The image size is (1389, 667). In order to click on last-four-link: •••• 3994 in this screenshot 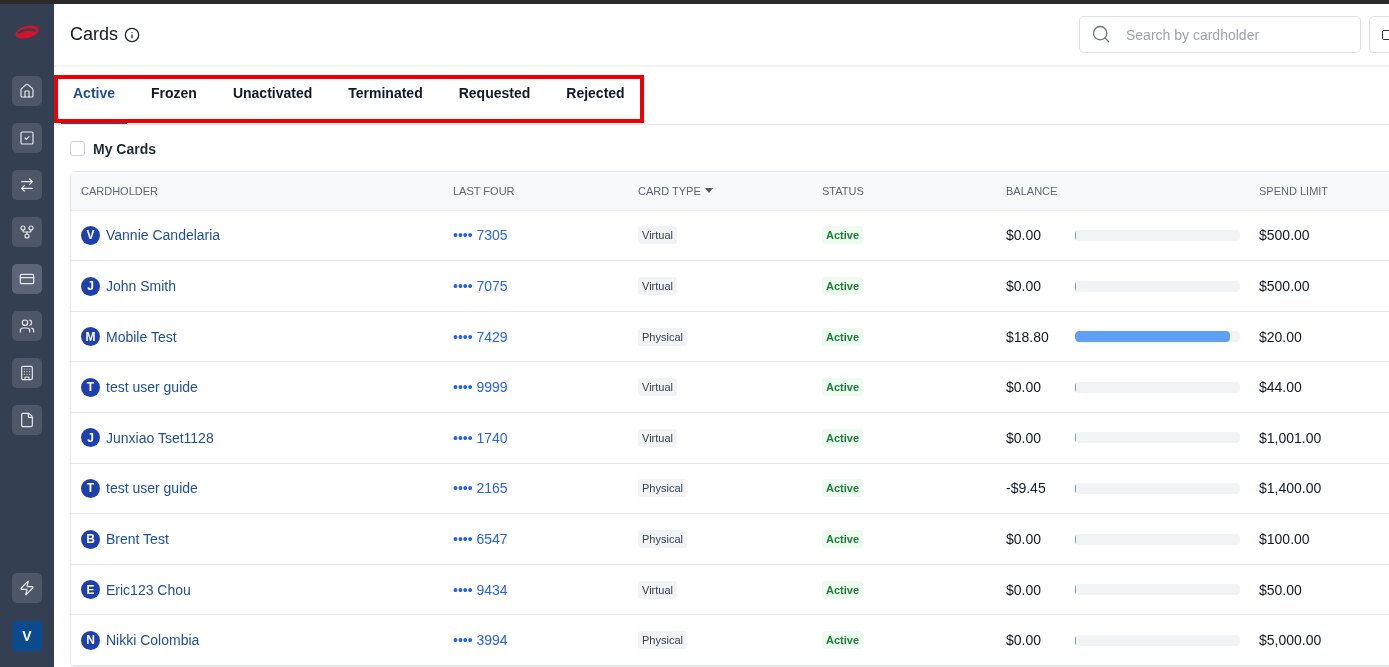, I will do `click(545, 640)`.